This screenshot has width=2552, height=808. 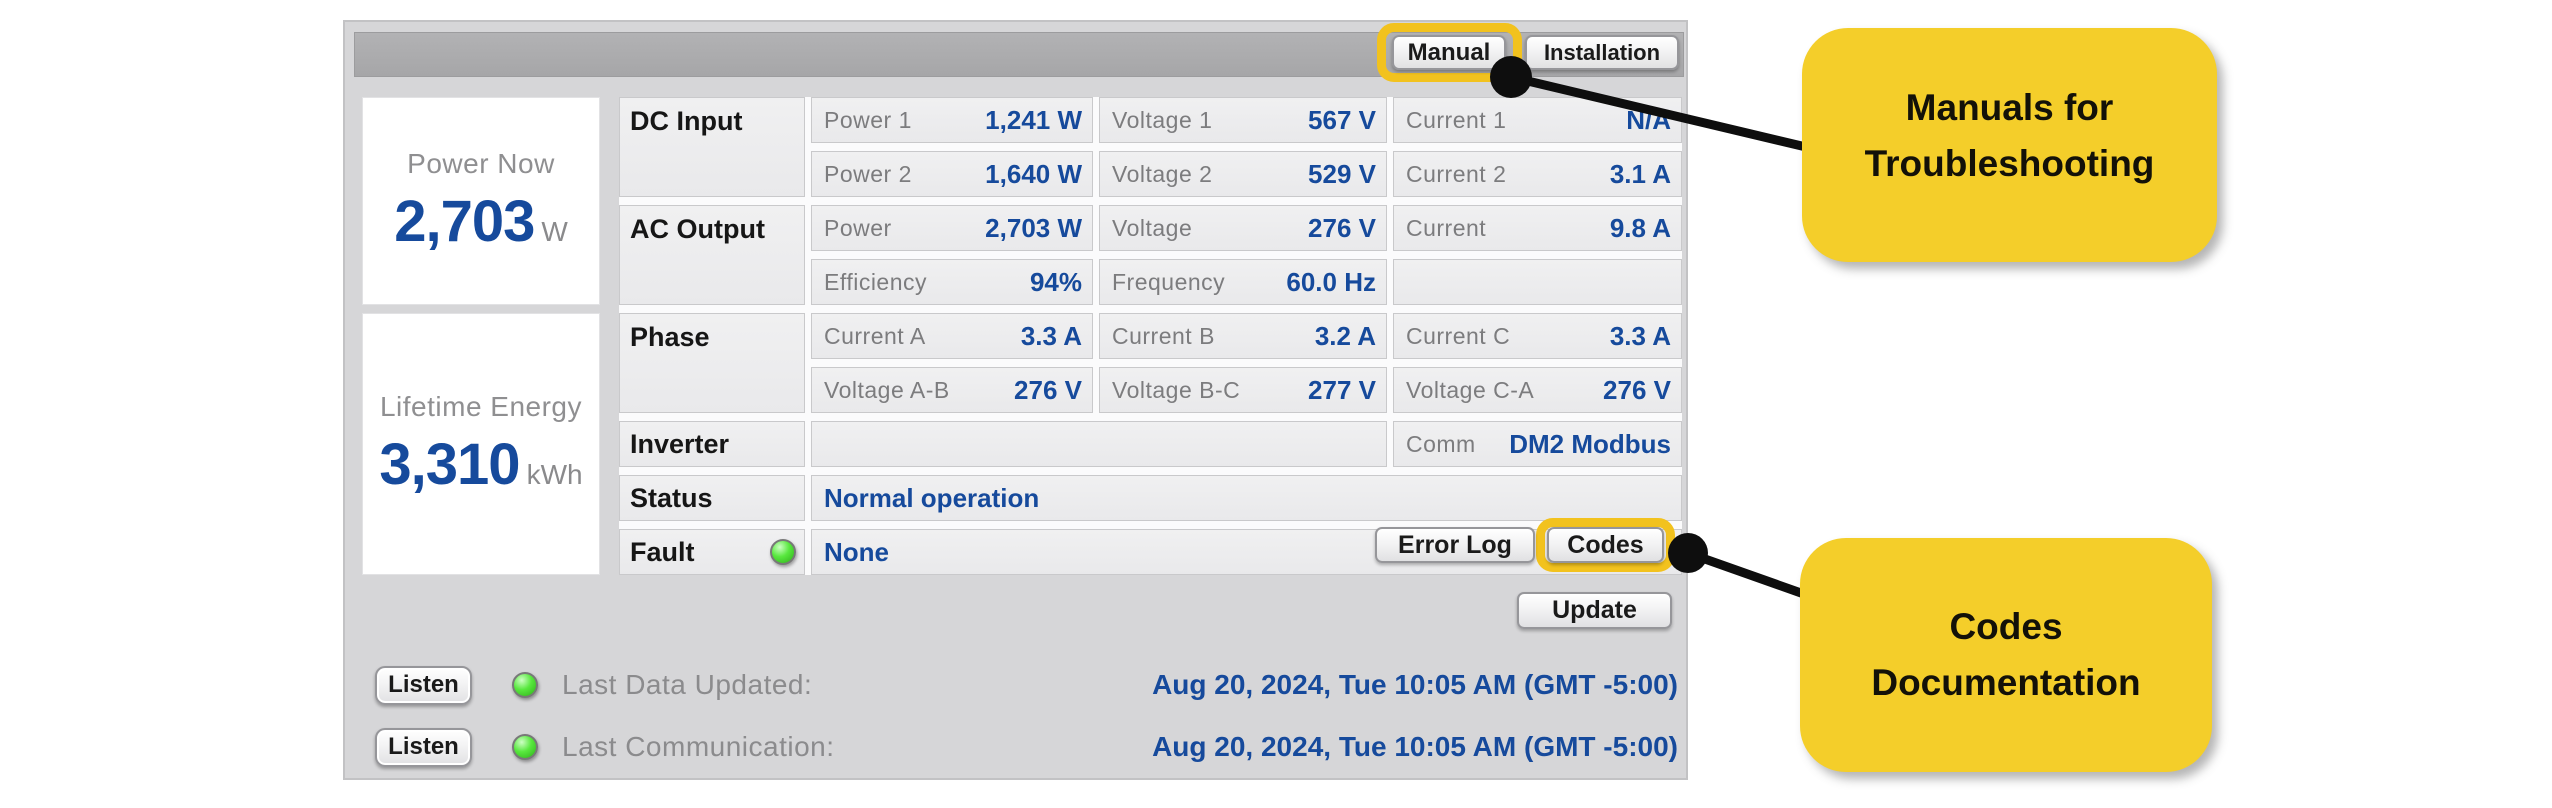 I want to click on power-now-unit: W, so click(x=554, y=231).